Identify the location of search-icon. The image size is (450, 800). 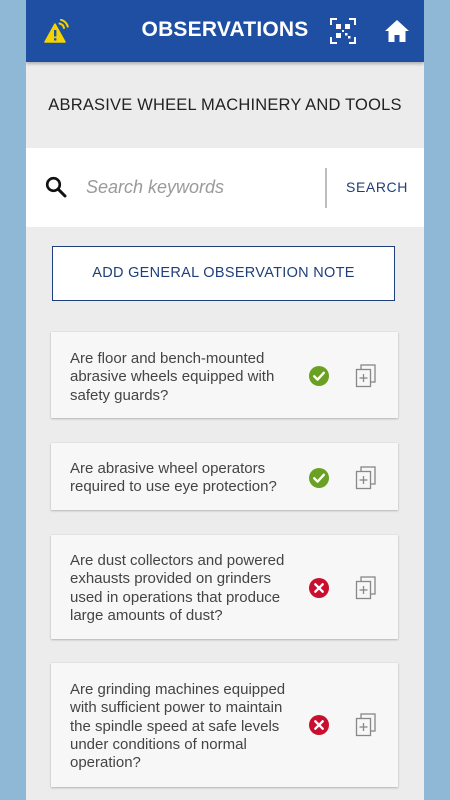
(56, 187).